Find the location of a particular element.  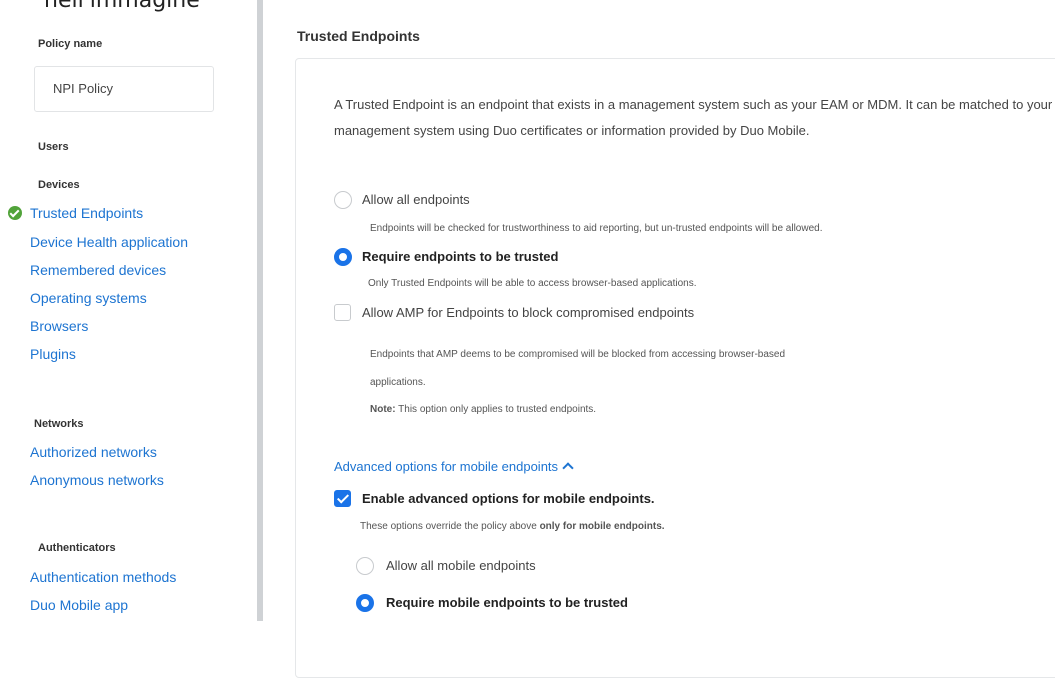

sidebar-item-authorized-networks: Authorized networks is located at coordinates (93, 452).